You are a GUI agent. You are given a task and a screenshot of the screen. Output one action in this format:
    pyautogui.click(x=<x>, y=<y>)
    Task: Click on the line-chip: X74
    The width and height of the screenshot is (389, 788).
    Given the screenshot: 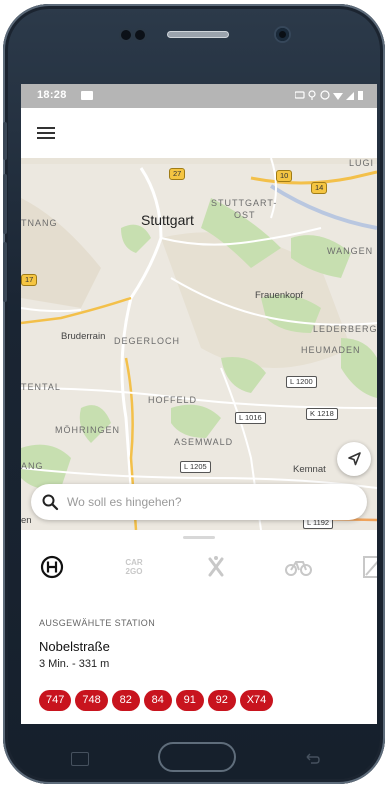 What is the action you would take?
    pyautogui.click(x=256, y=700)
    